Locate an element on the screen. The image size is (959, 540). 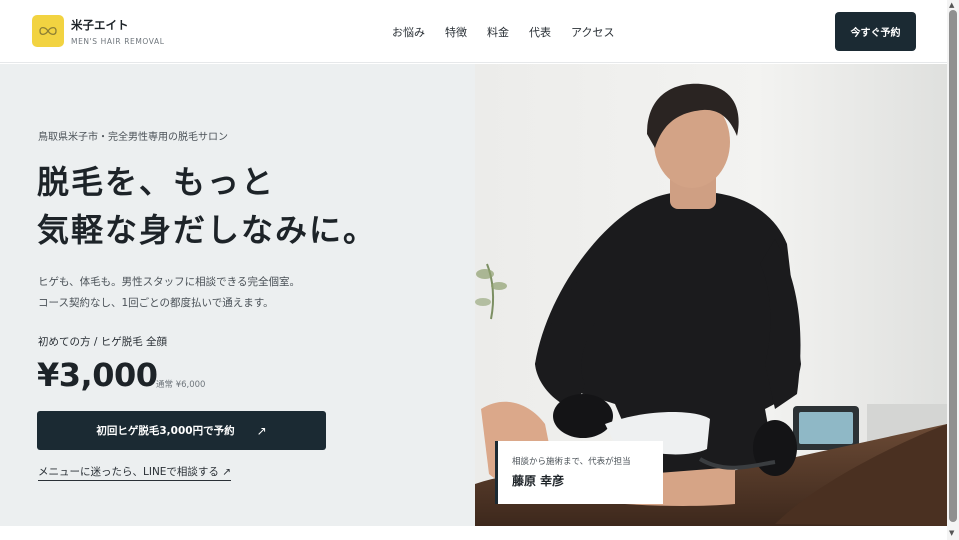
line-consult-link: メニューに迷ったら、LINEで相談する ↗ is located at coordinates (135, 472).